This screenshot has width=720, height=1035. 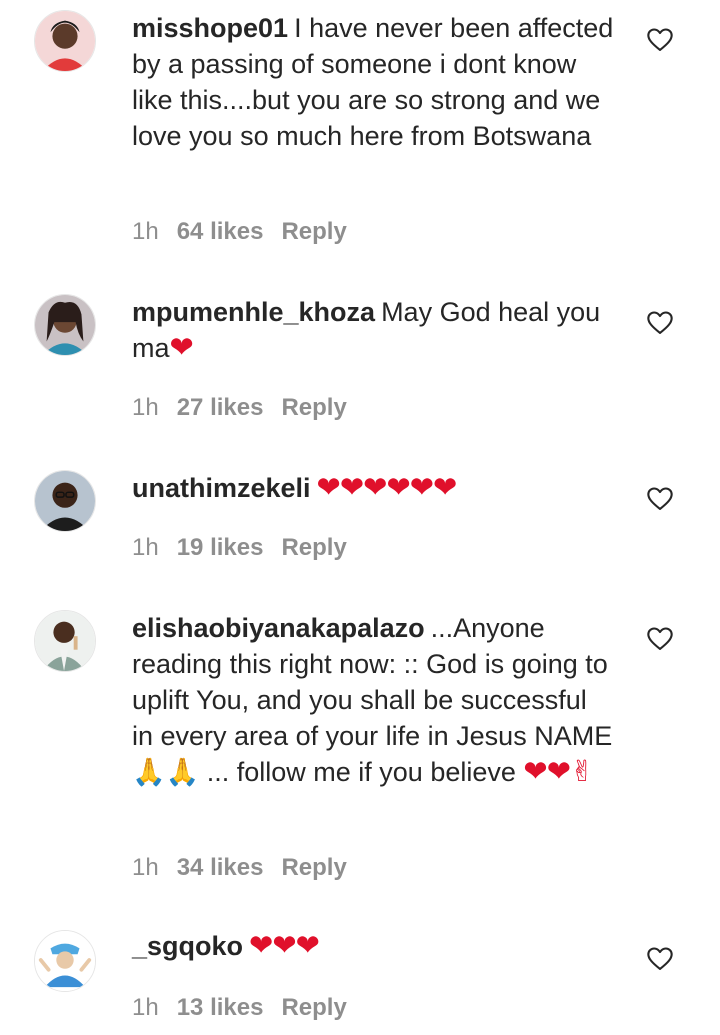 I want to click on comment-likes-count: 13 likes, so click(x=220, y=1007).